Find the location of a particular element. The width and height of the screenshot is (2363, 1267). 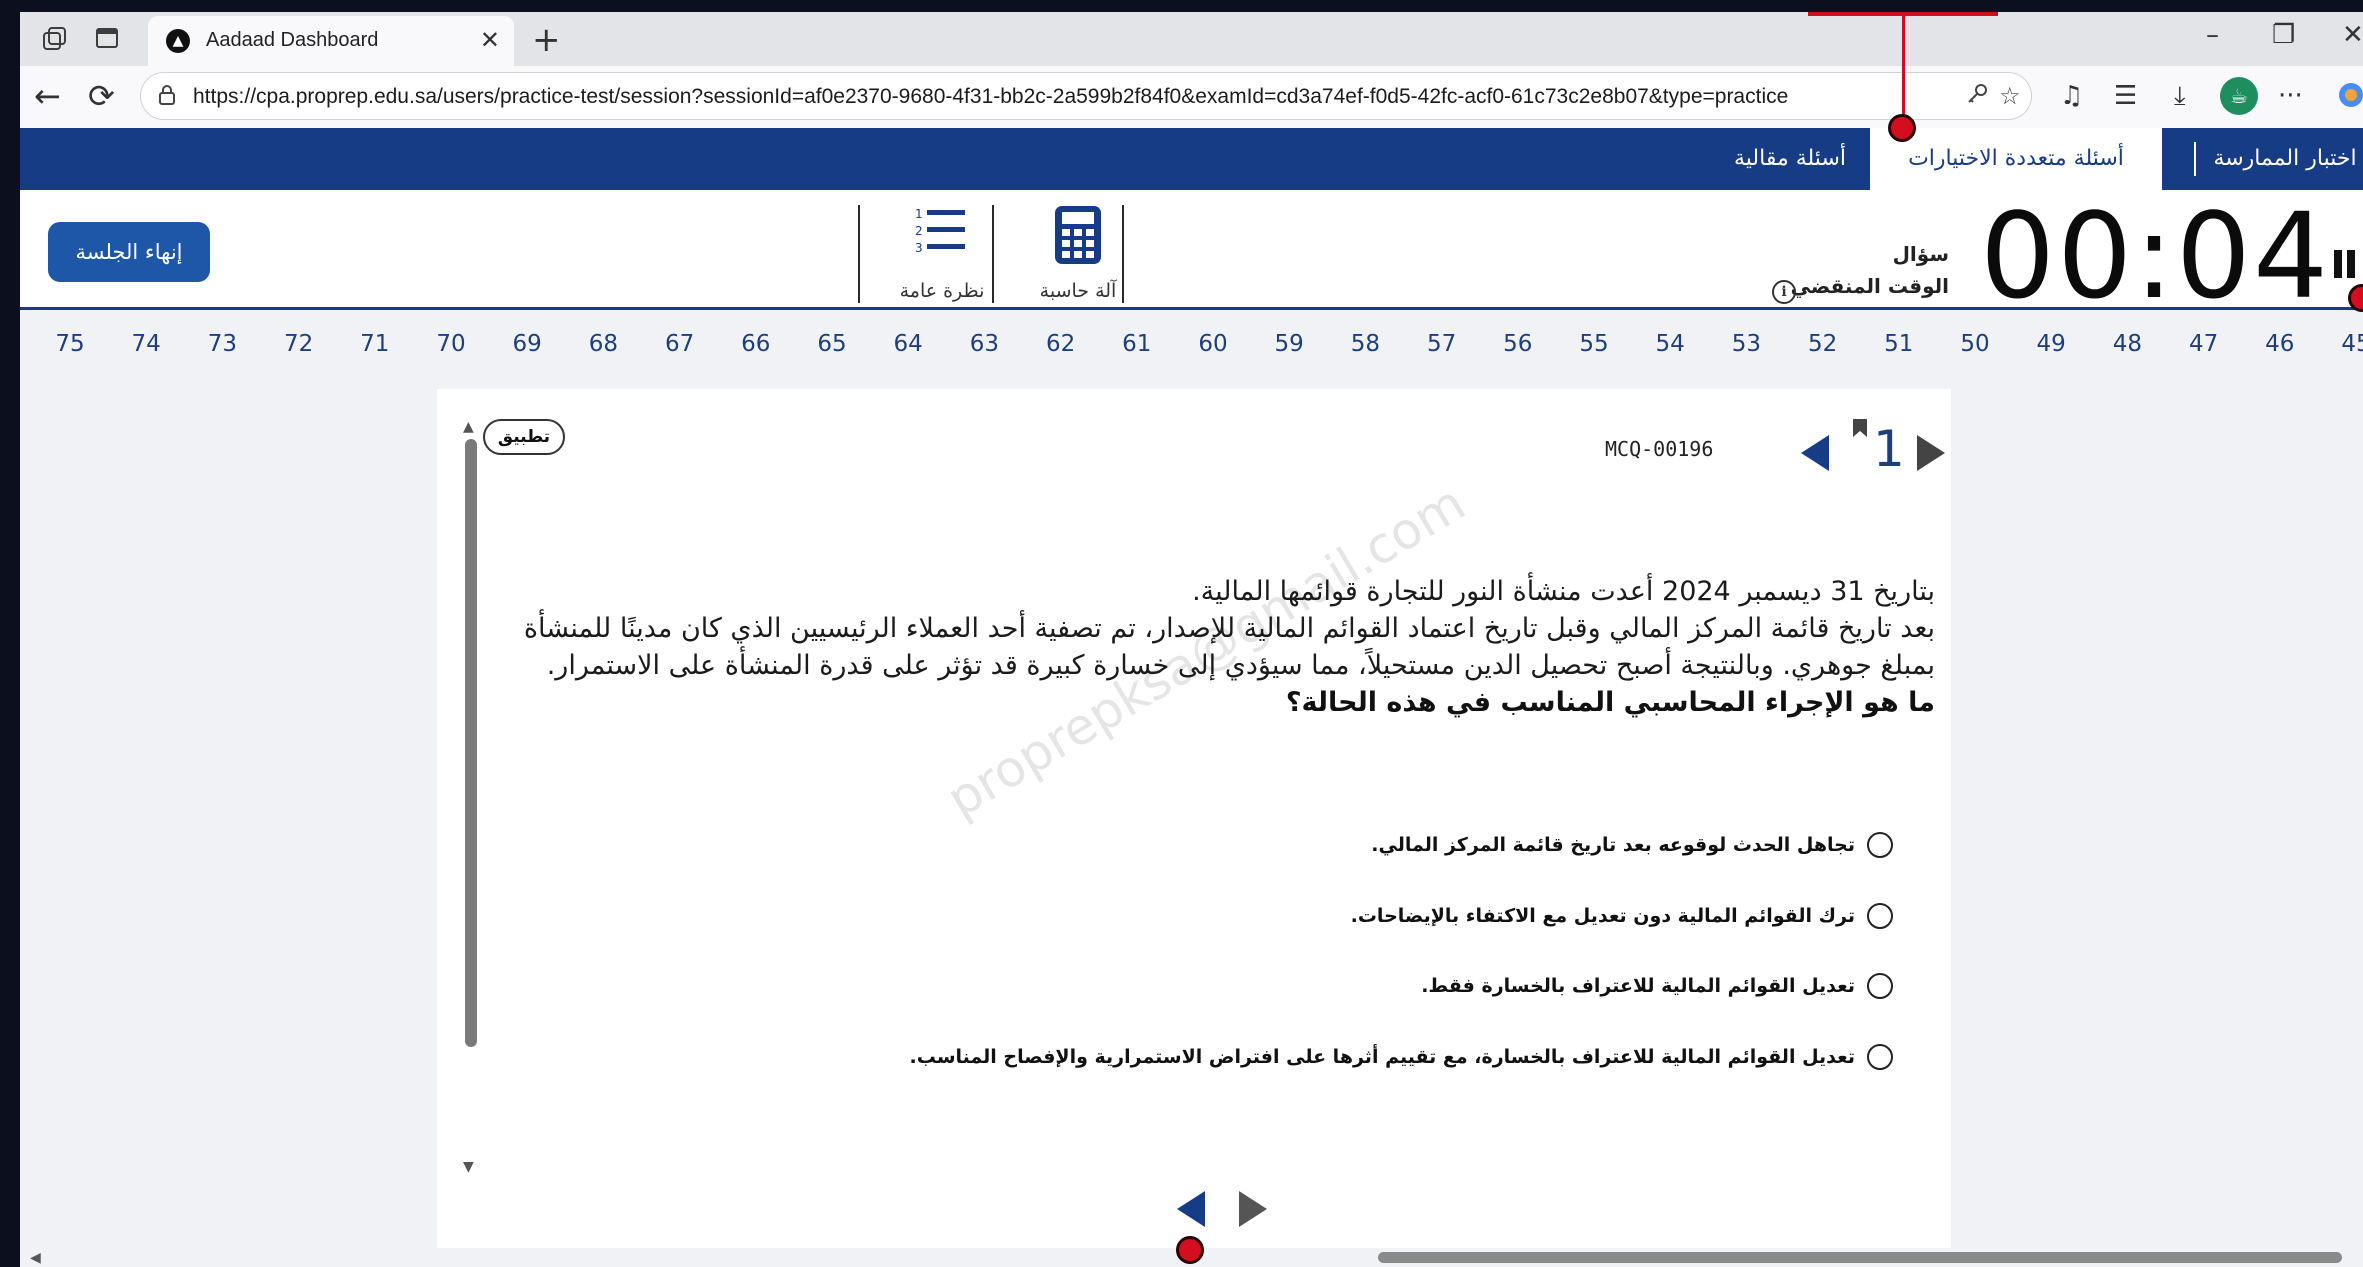

question-number-link: 56 is located at coordinates (1518, 344).